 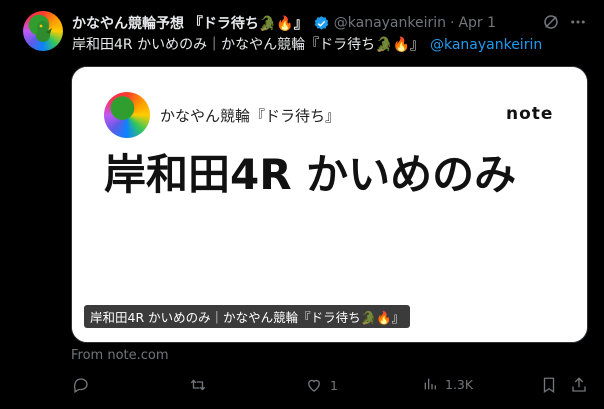 What do you see at coordinates (120, 355) in the screenshot?
I see `card-source: From note.com` at bounding box center [120, 355].